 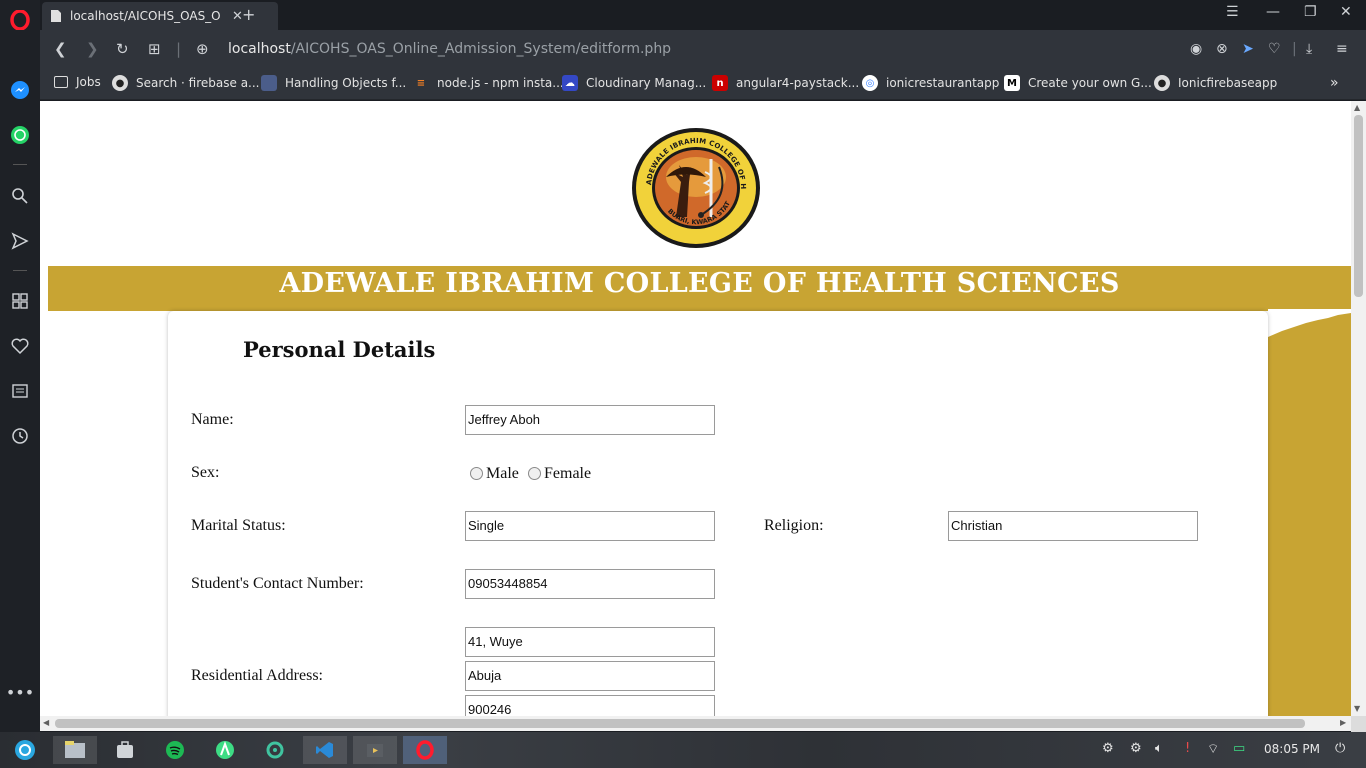 What do you see at coordinates (257, 675) in the screenshot?
I see `residential-address-label: Residential Address:` at bounding box center [257, 675].